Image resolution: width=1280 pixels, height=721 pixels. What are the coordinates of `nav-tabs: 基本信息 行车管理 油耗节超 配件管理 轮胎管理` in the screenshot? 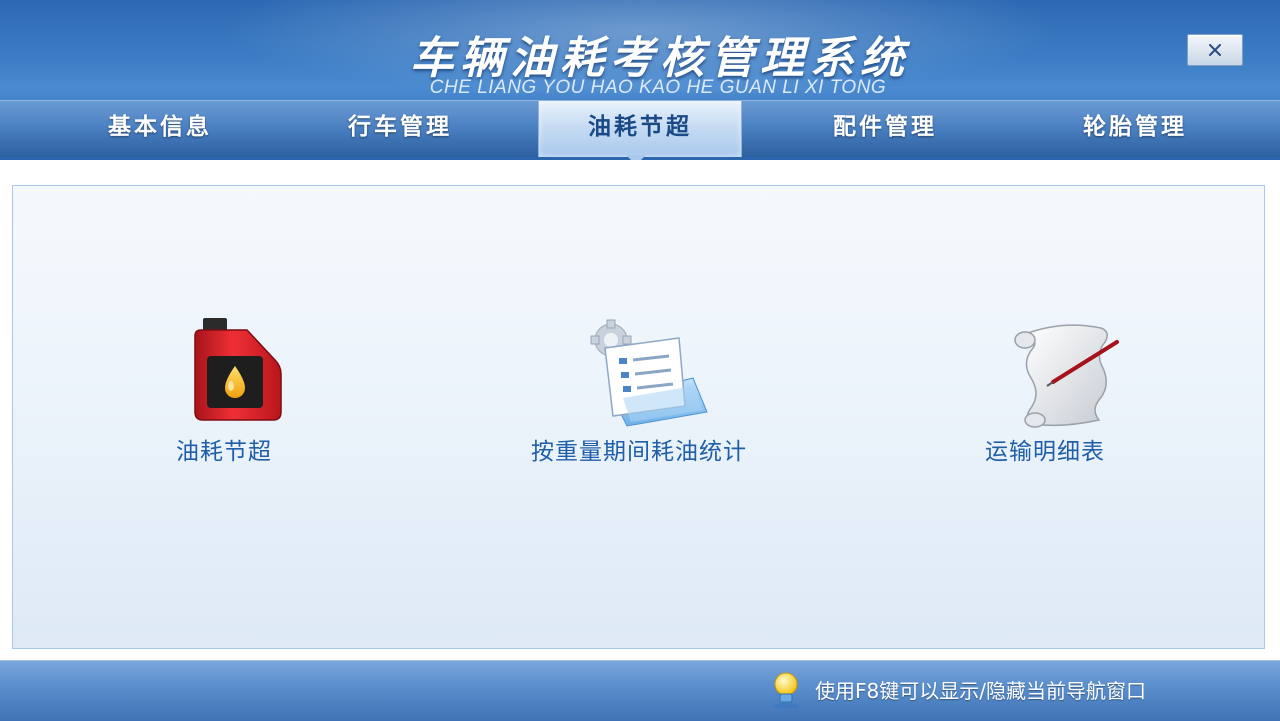 It's located at (640, 128).